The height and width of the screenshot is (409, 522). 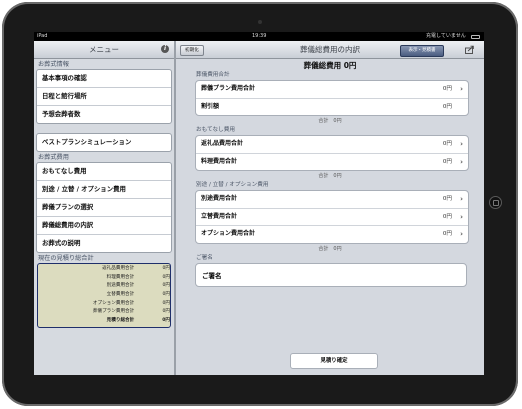 I want to click on funeral-cost-group: 葬儀プラン費用合計 0円 › 割引額 0円, so click(x=332, y=98).